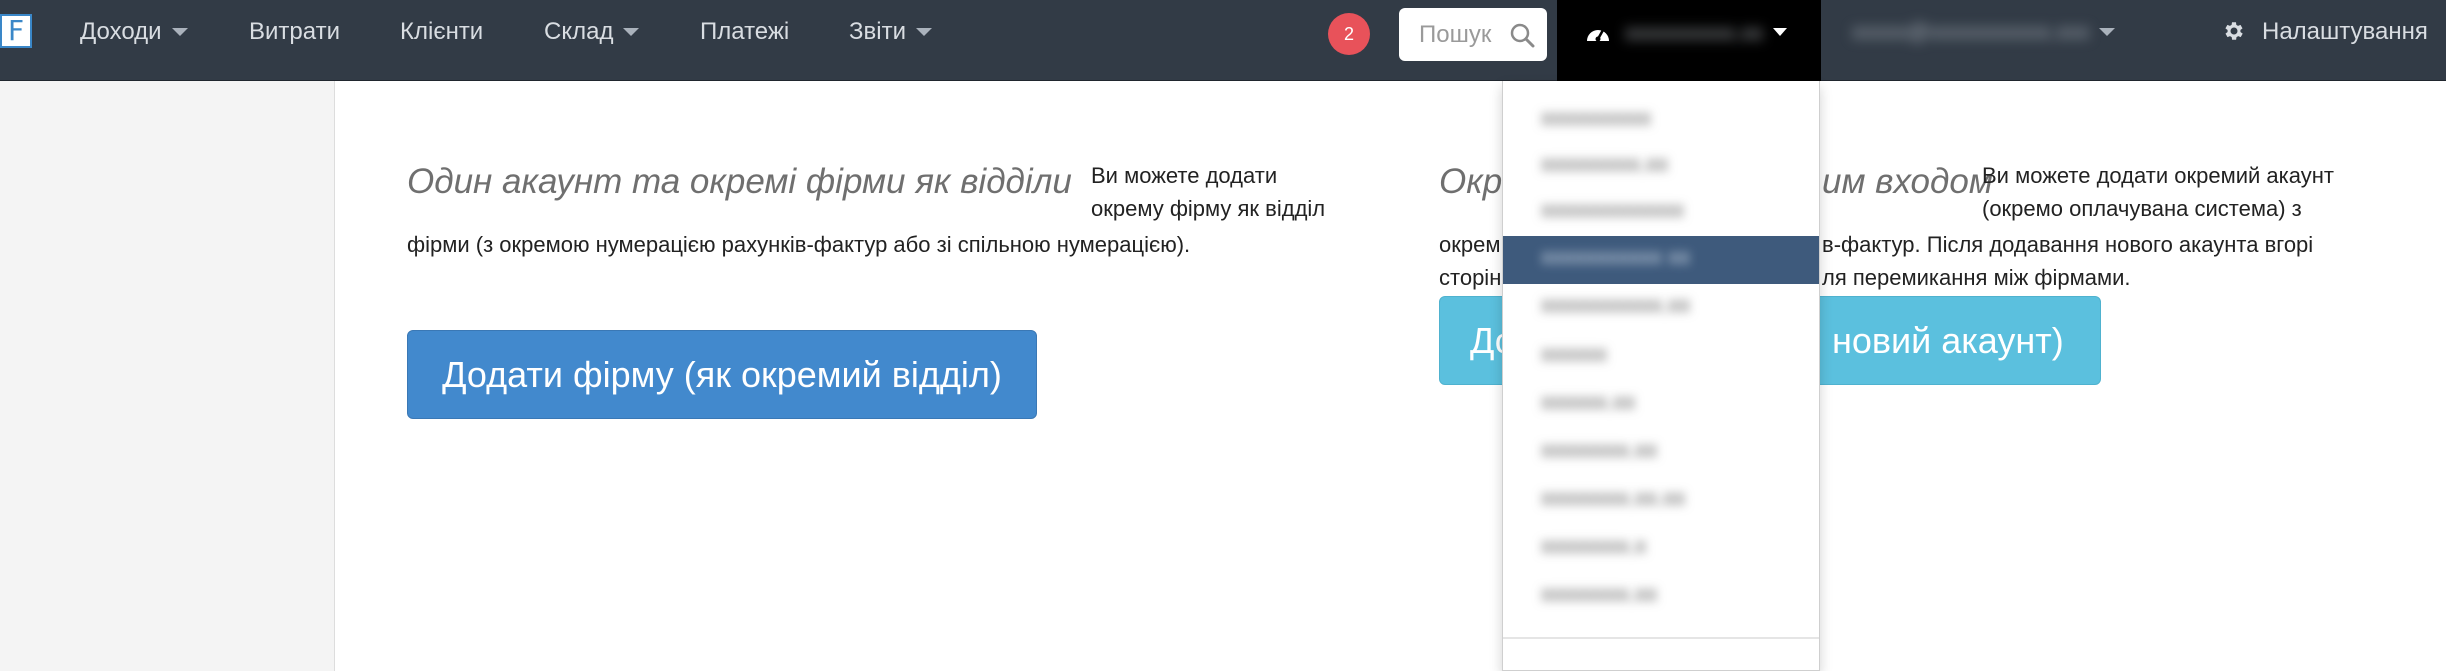 The image size is (2446, 671). I want to click on text-line: (окремо оплачувана система) з, so click(2142, 208).